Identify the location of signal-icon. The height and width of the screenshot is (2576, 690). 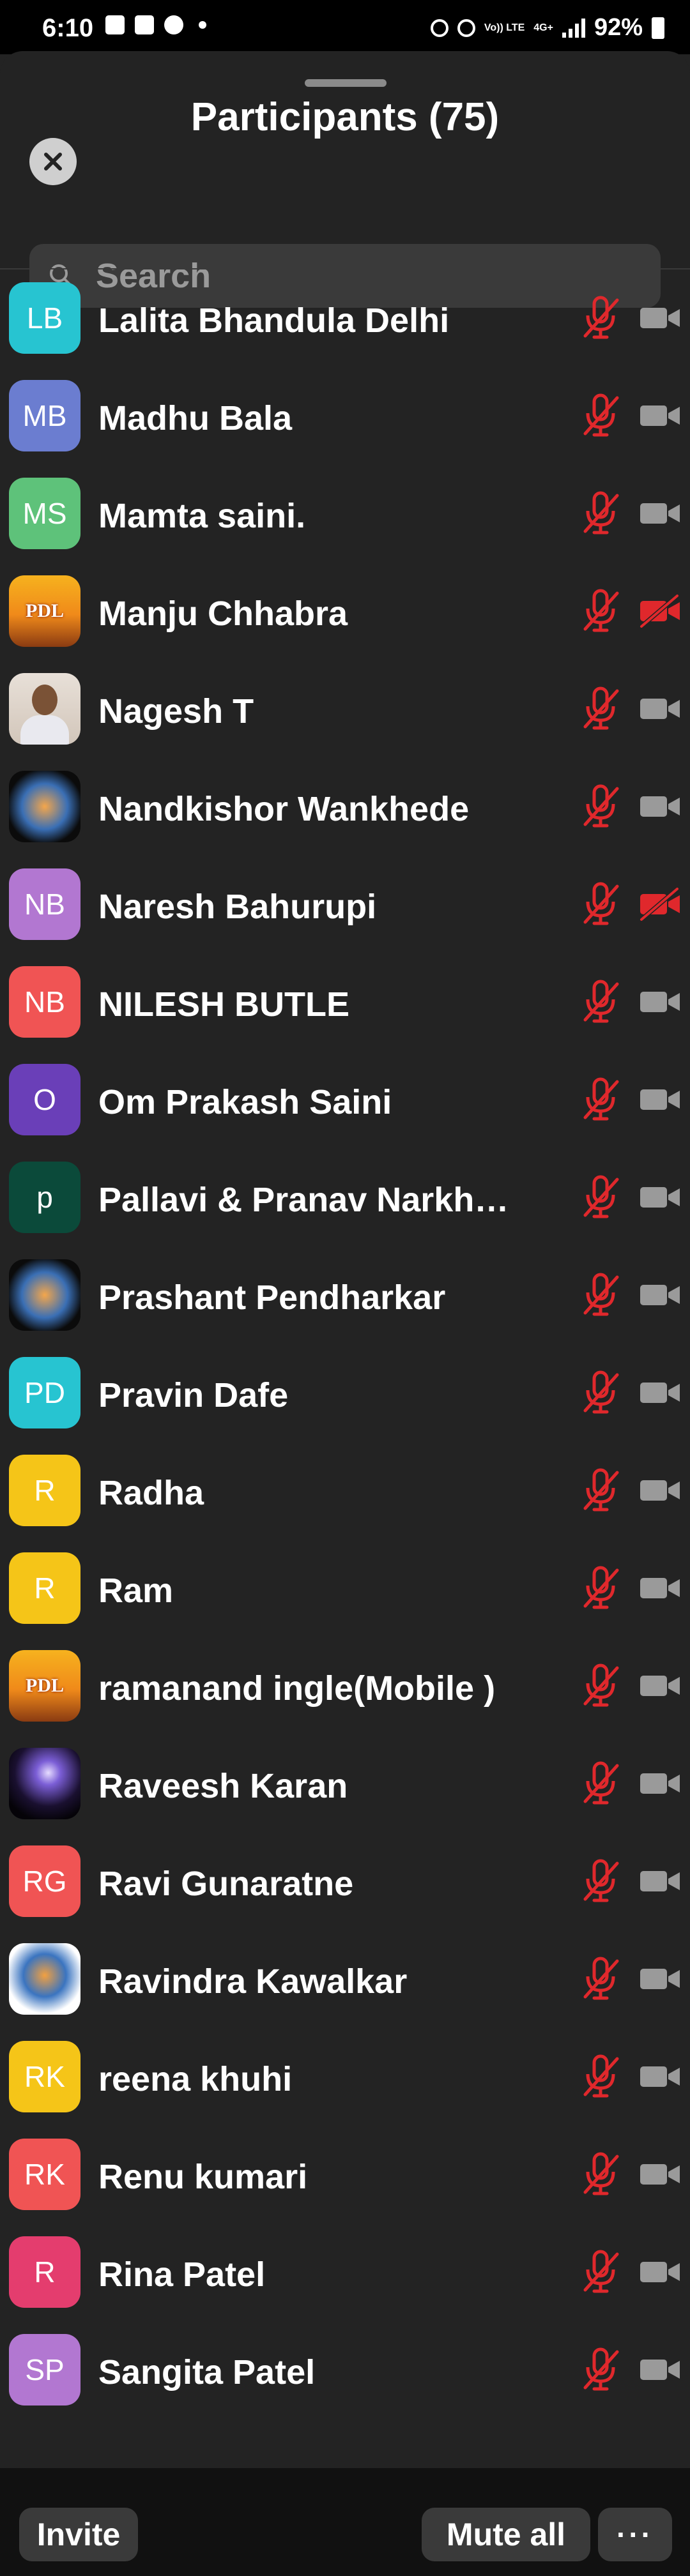
(573, 28).